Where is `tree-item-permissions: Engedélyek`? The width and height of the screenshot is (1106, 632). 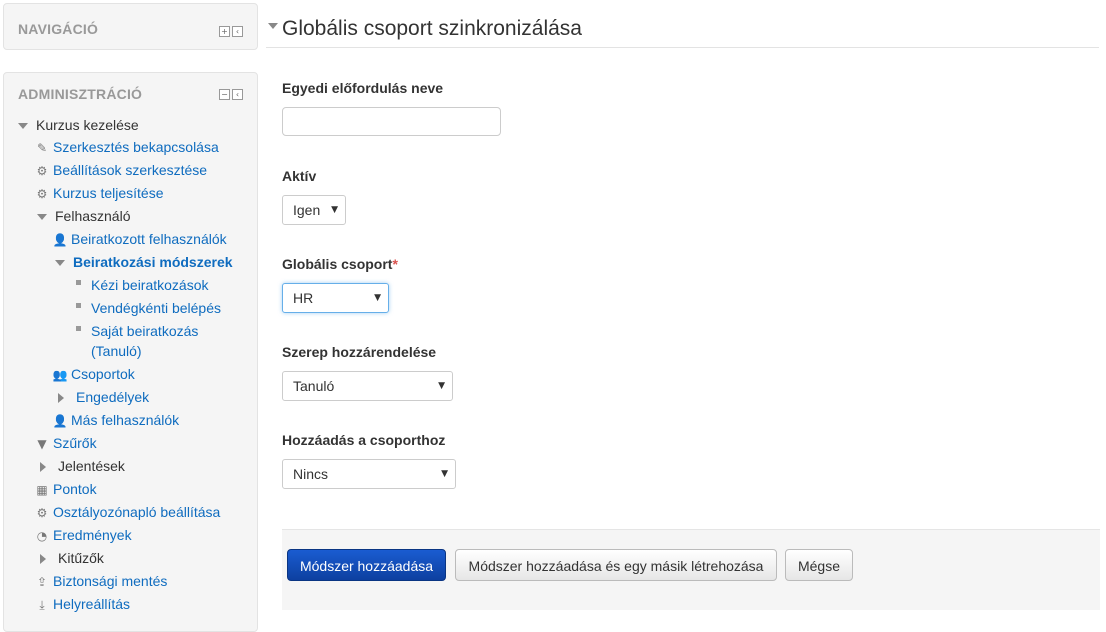 tree-item-permissions: Engedélyek is located at coordinates (102, 397).